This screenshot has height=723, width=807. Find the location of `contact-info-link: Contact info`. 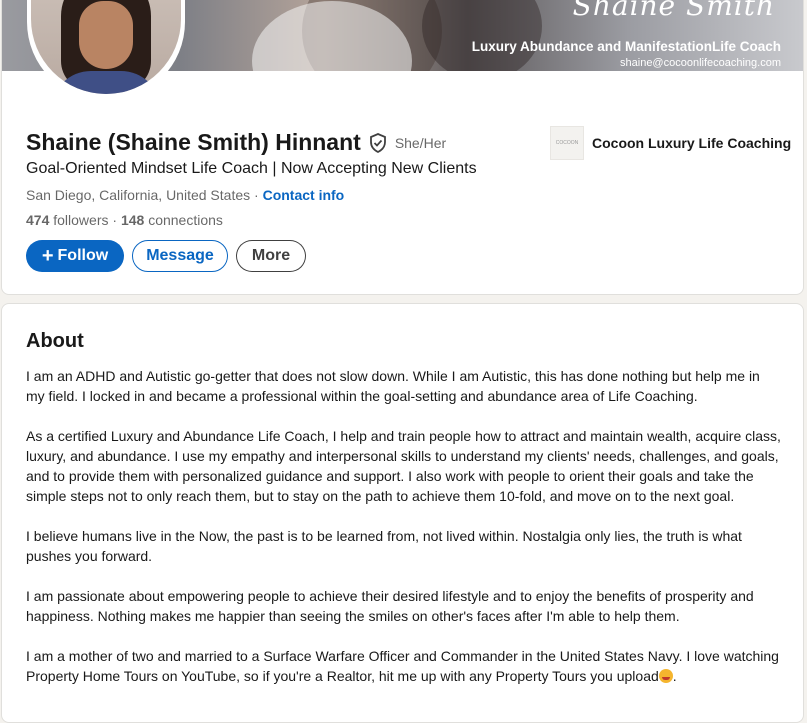

contact-info-link: Contact info is located at coordinates (304, 195).